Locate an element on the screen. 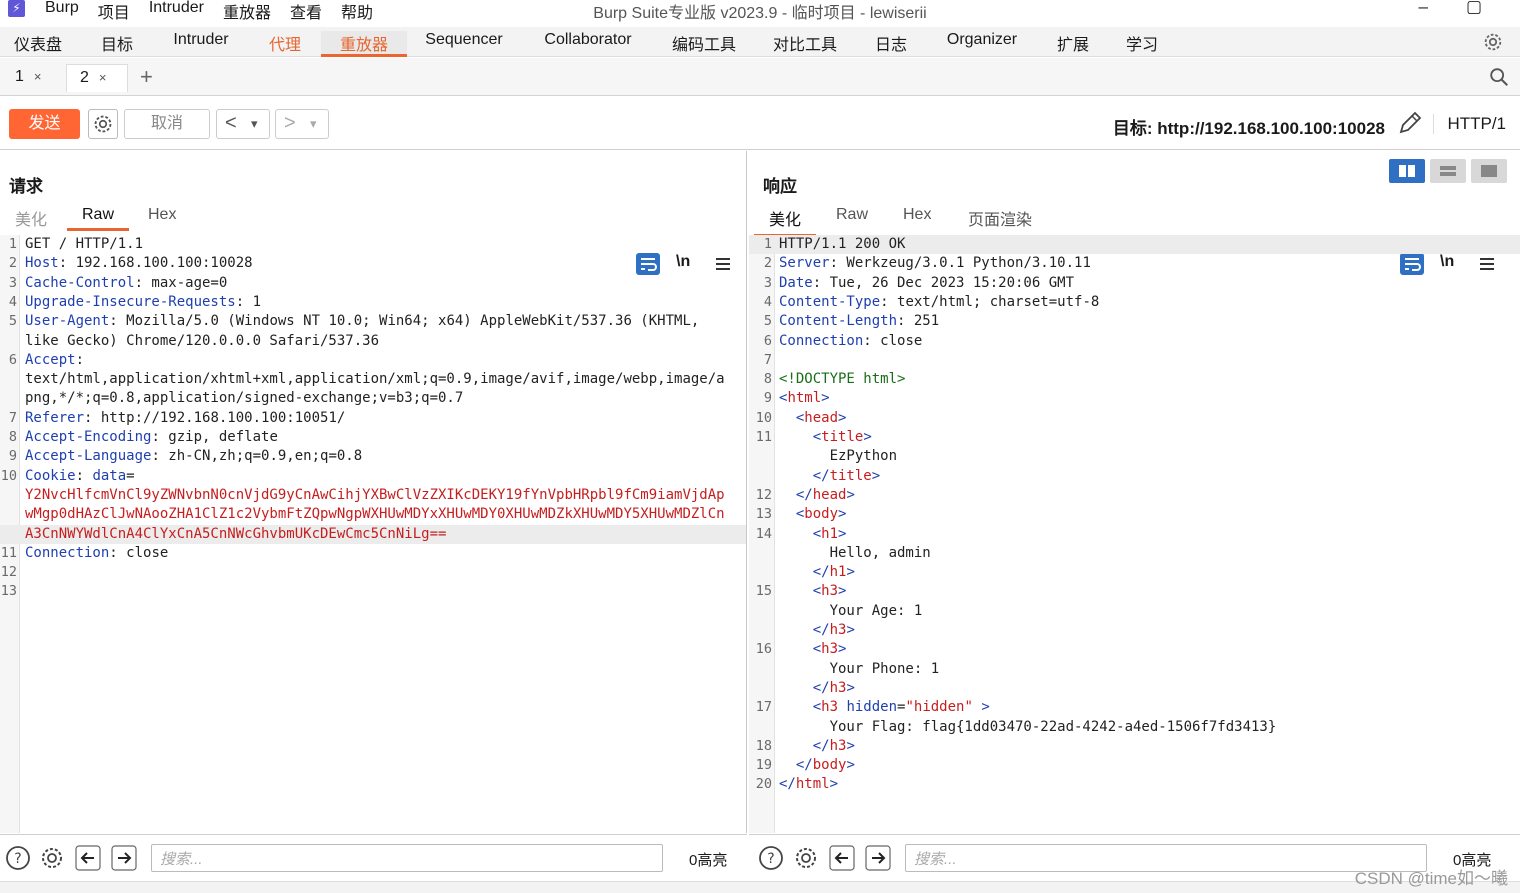 This screenshot has height=893, width=1520. target-label: 目标: http://192.168.100.100:10028 is located at coordinates (1248, 128).